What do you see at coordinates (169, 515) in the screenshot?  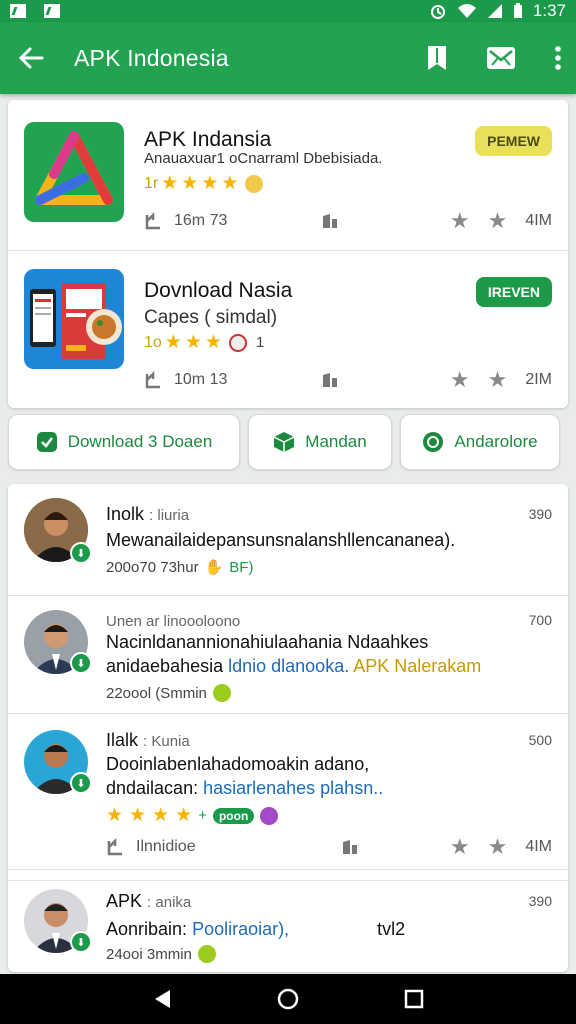 I see `author-suffix: : liuria` at bounding box center [169, 515].